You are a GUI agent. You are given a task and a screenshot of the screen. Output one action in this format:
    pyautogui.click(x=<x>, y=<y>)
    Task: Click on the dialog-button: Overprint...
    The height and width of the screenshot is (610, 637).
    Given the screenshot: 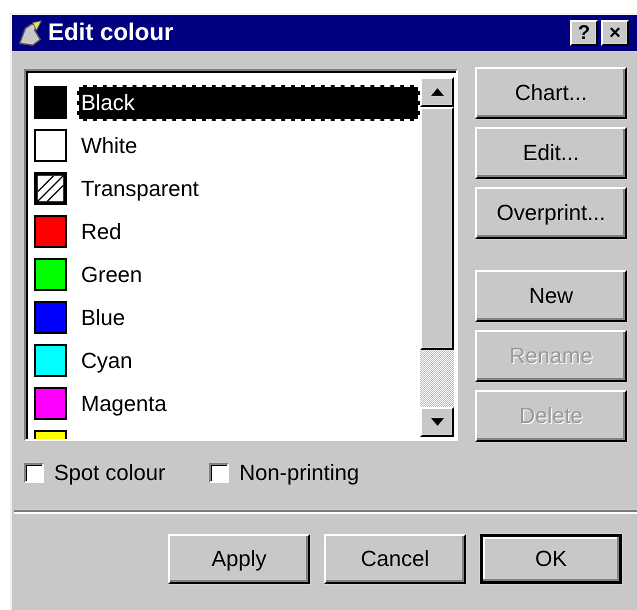 What is the action you would take?
    pyautogui.click(x=551, y=213)
    